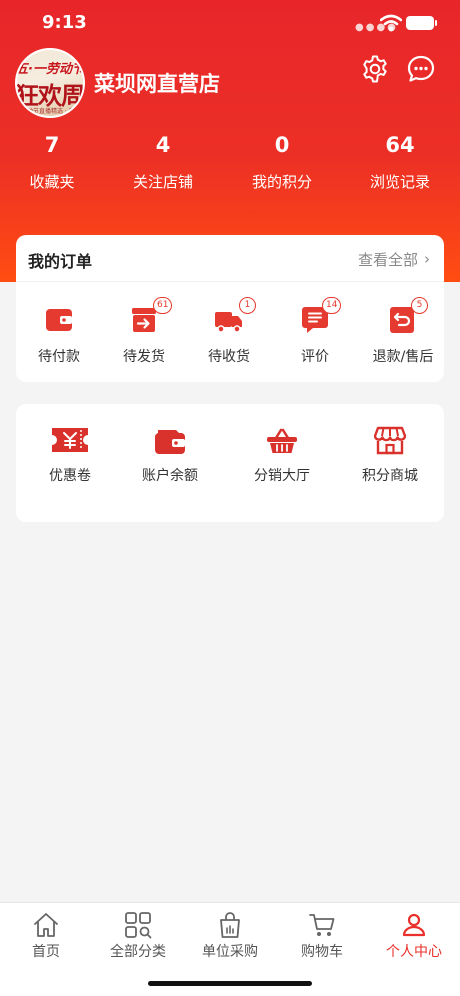 This screenshot has width=460, height=996. What do you see at coordinates (400, 162) in the screenshot?
I see `stat-browse-history: 64 浏览记录` at bounding box center [400, 162].